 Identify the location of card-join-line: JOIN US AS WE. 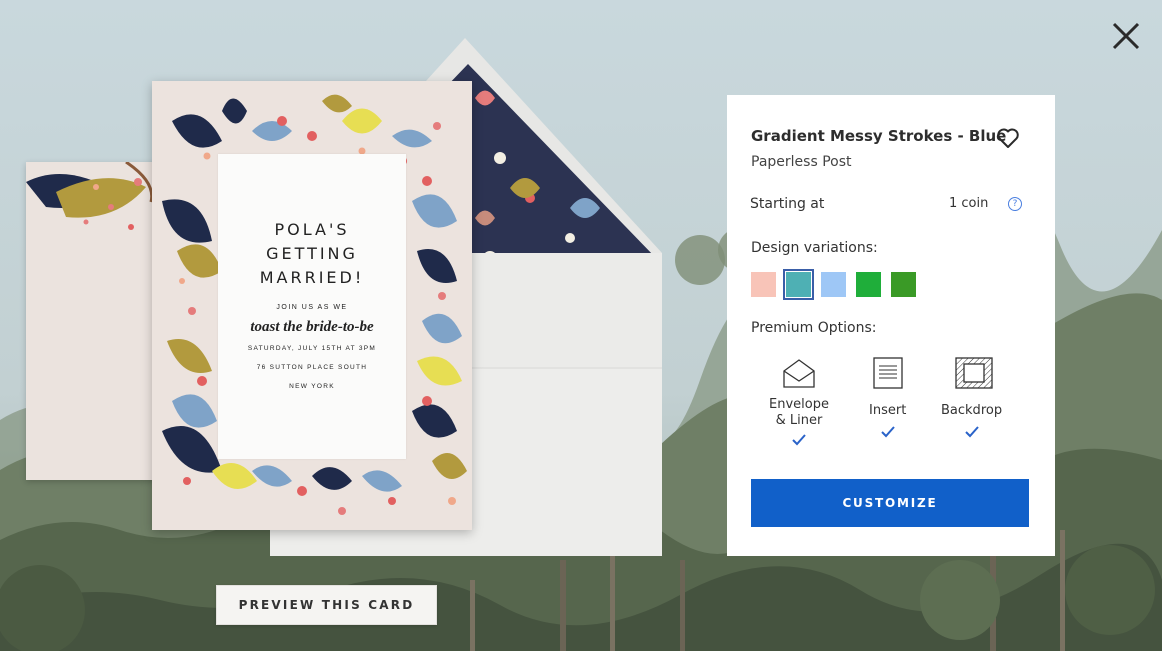
(312, 307).